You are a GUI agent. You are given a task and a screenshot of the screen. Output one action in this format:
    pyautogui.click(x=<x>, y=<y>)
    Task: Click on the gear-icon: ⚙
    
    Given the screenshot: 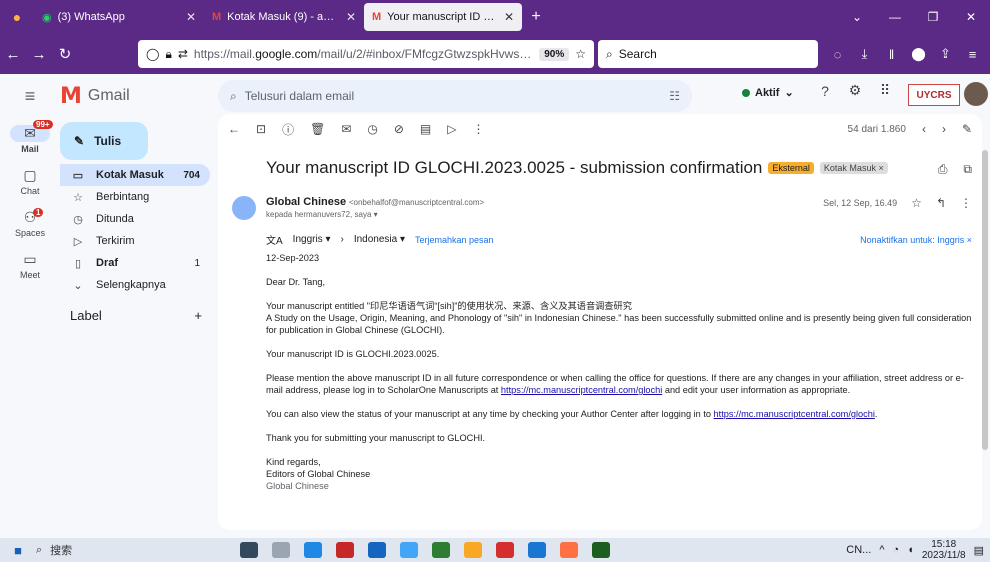 What is the action you would take?
    pyautogui.click(x=855, y=90)
    